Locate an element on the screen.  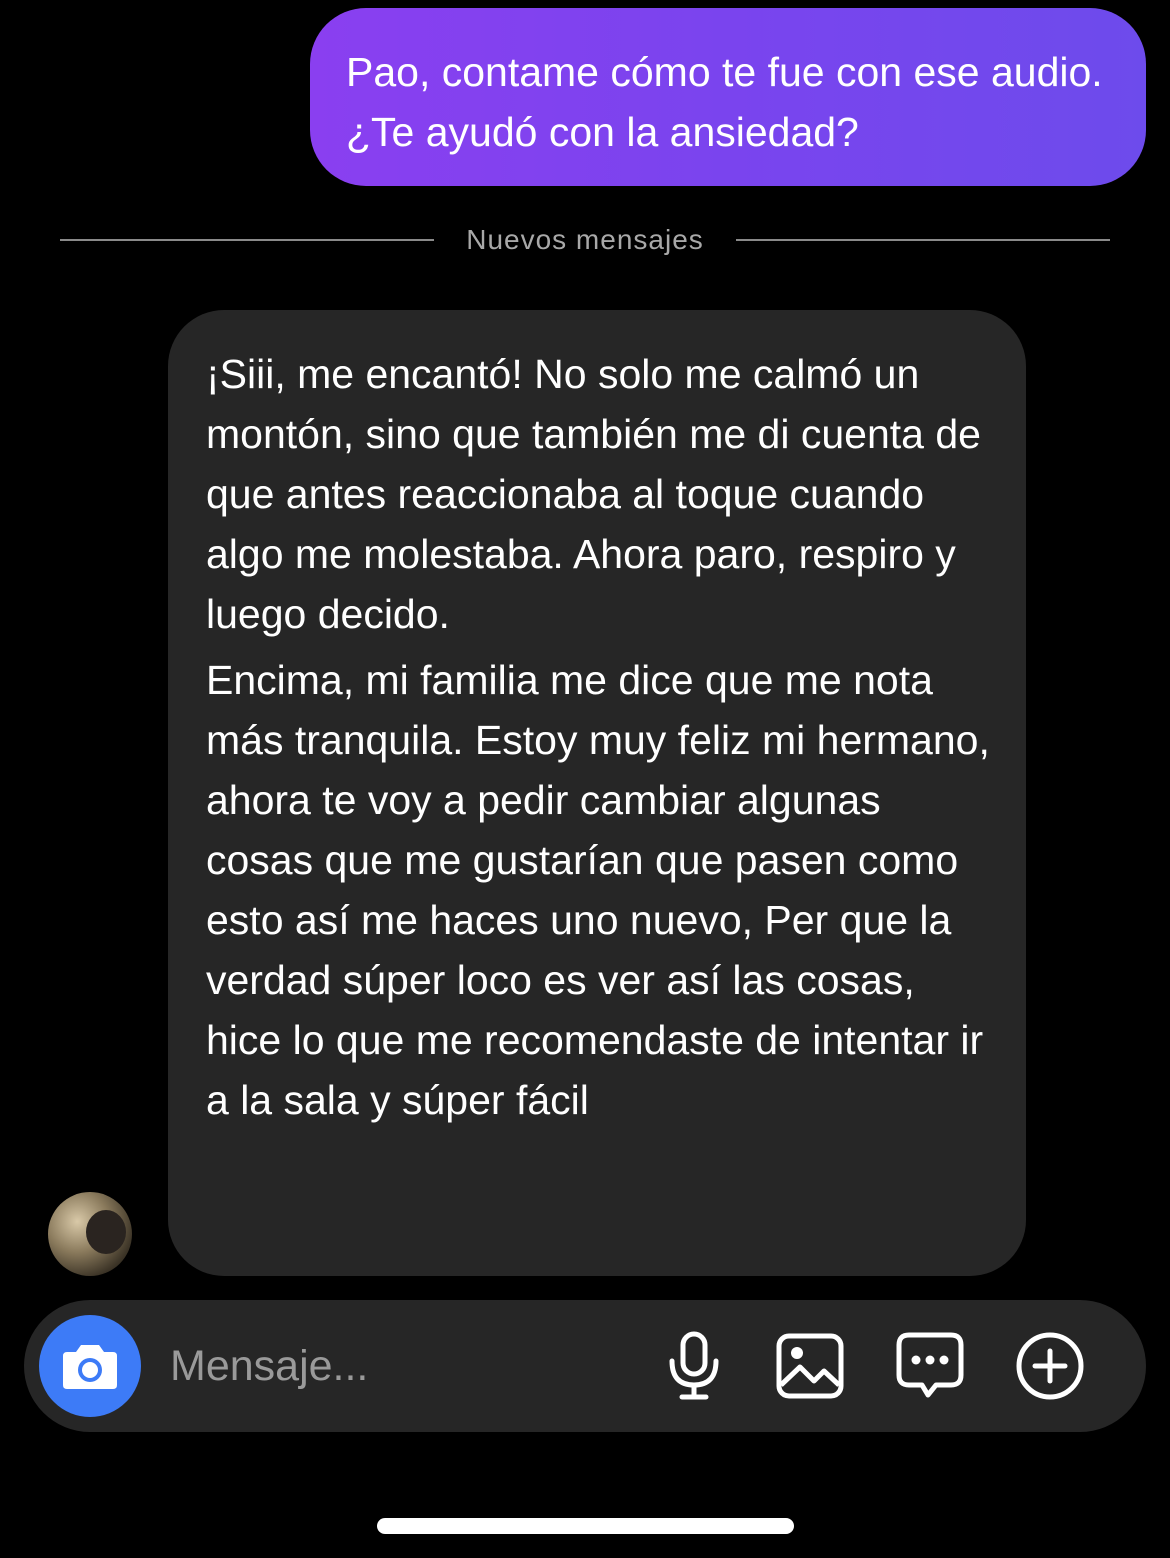
sticker-chat-icon is located at coordinates (930, 1365).